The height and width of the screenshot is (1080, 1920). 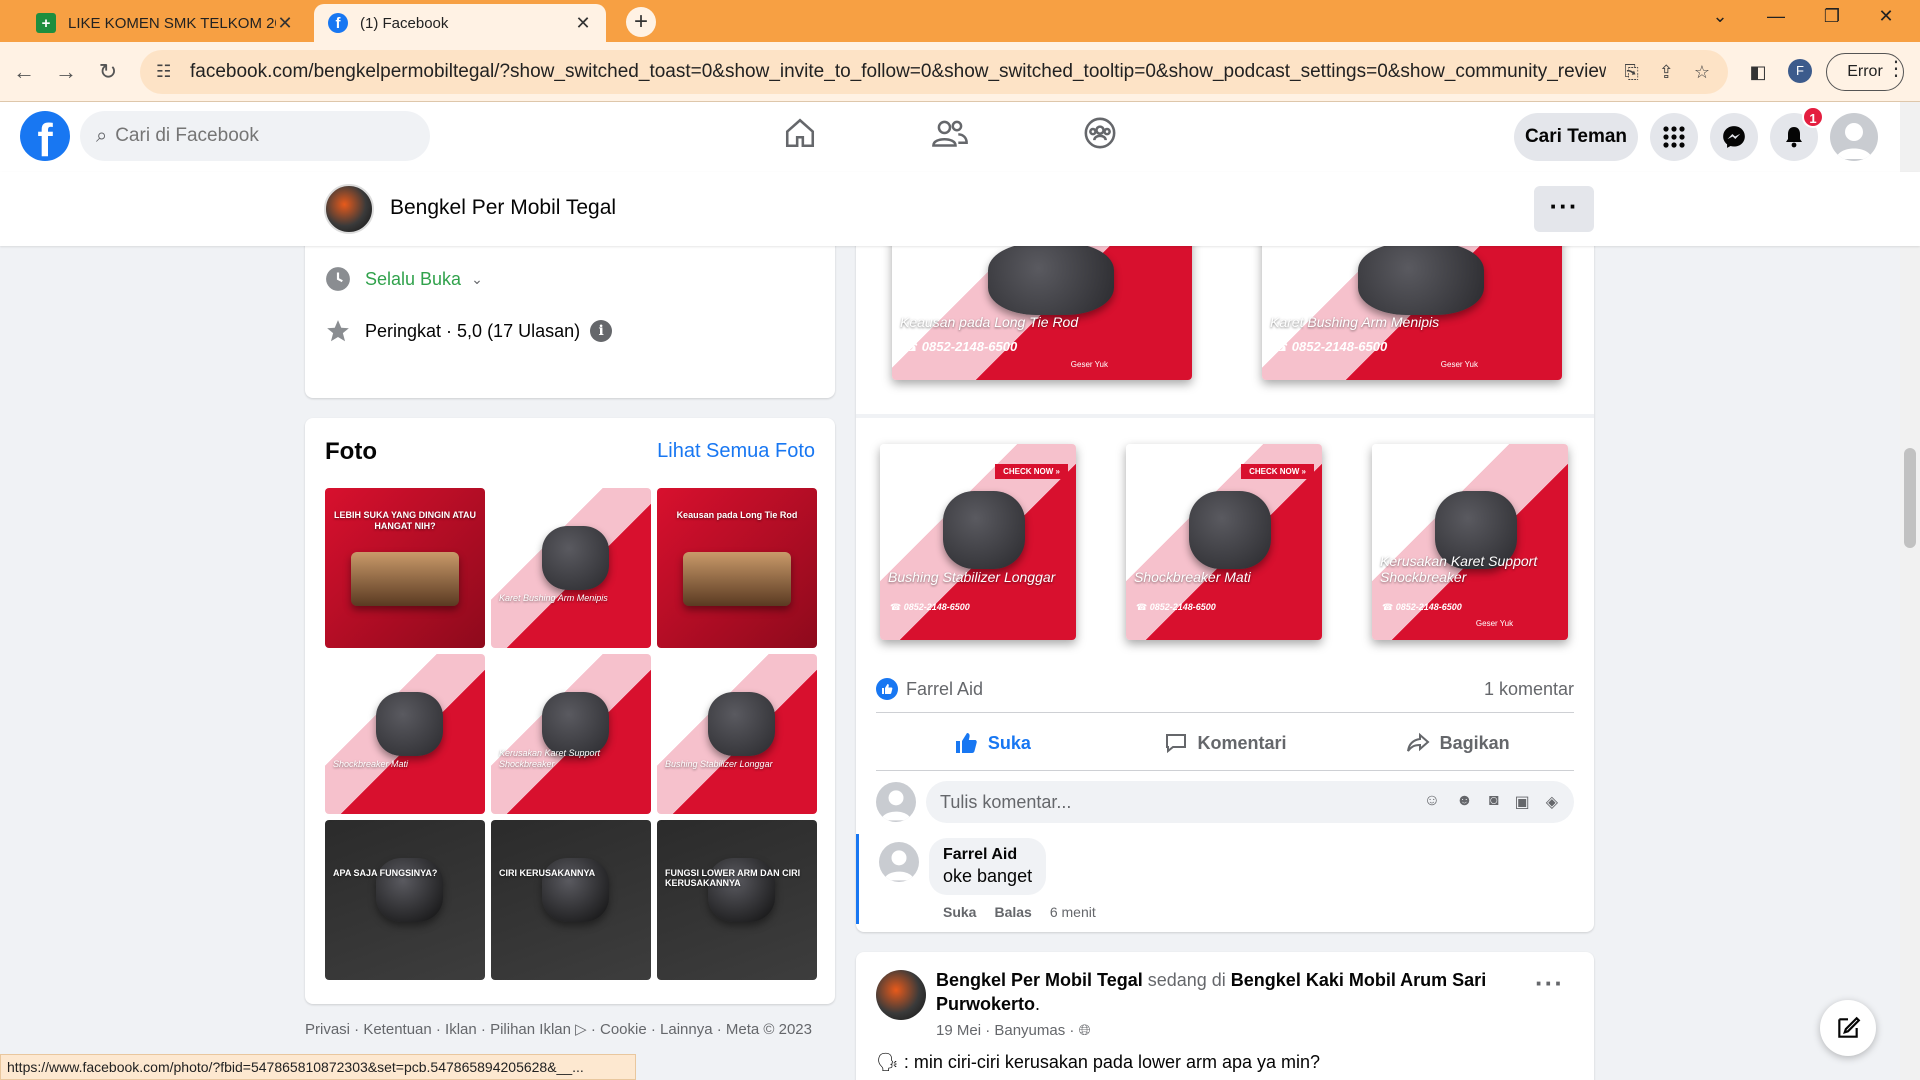 What do you see at coordinates (1457, 743) in the screenshot?
I see `share-button: Bagikan` at bounding box center [1457, 743].